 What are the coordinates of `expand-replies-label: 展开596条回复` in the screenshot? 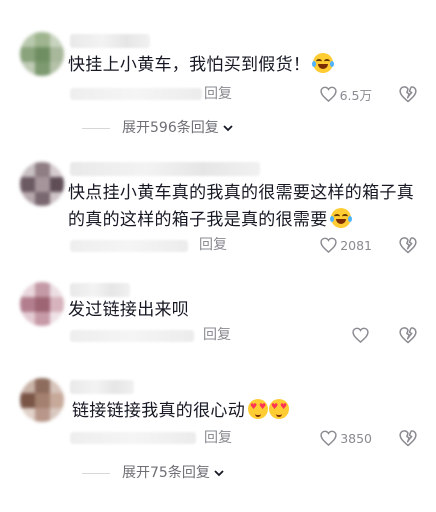 It's located at (170, 128).